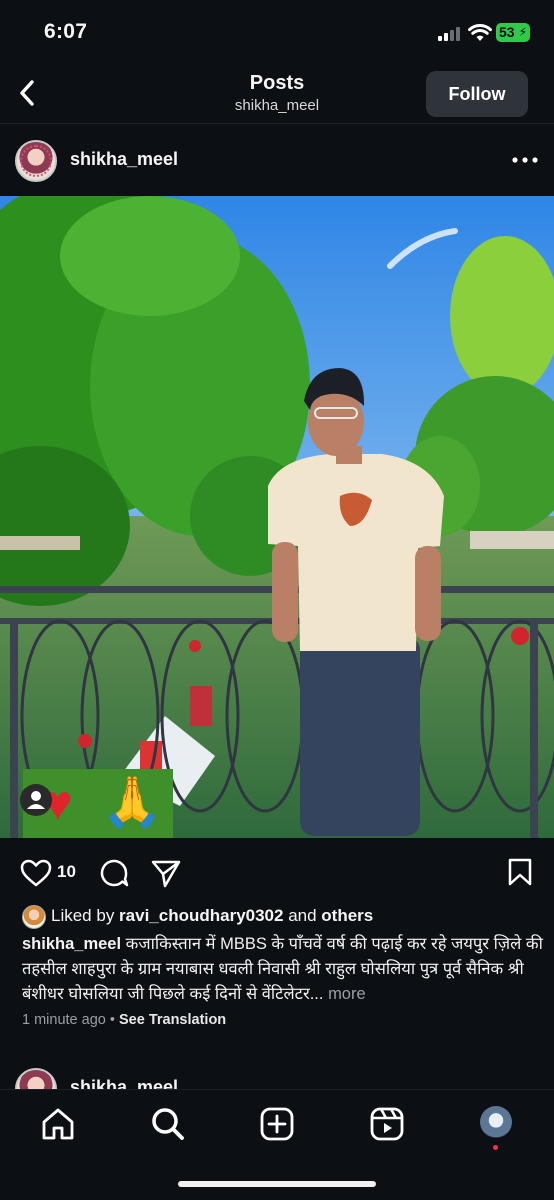  What do you see at coordinates (277, 1078) in the screenshot?
I see `next-post-header: shikha_meel •••` at bounding box center [277, 1078].